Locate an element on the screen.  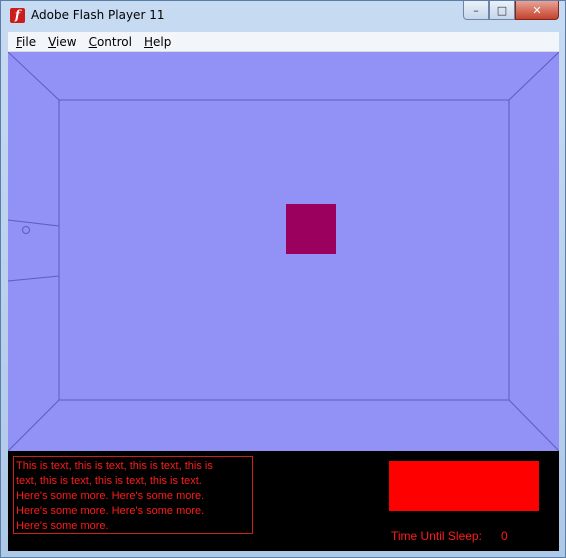
edge-bottom-right is located at coordinates (533, 425).